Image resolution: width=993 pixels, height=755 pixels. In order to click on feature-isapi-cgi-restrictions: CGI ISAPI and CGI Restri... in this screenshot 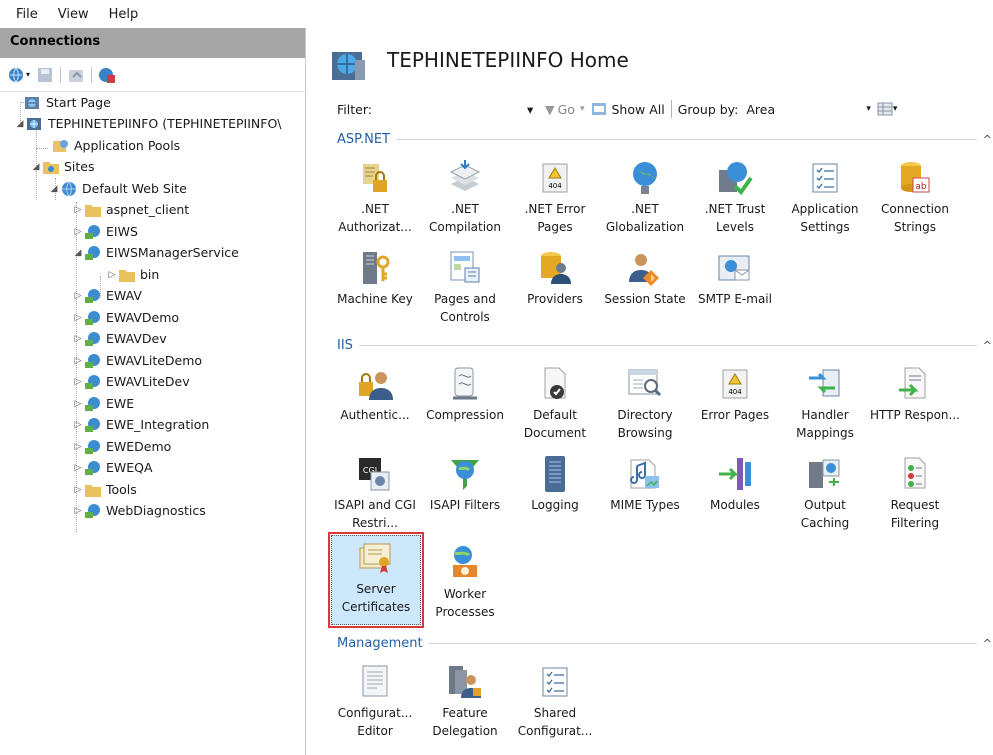, I will do `click(375, 494)`.